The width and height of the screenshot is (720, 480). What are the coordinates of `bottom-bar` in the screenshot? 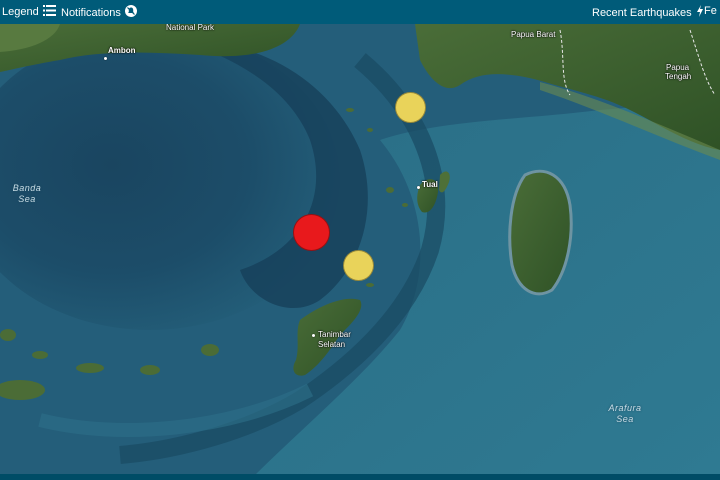 It's located at (360, 477).